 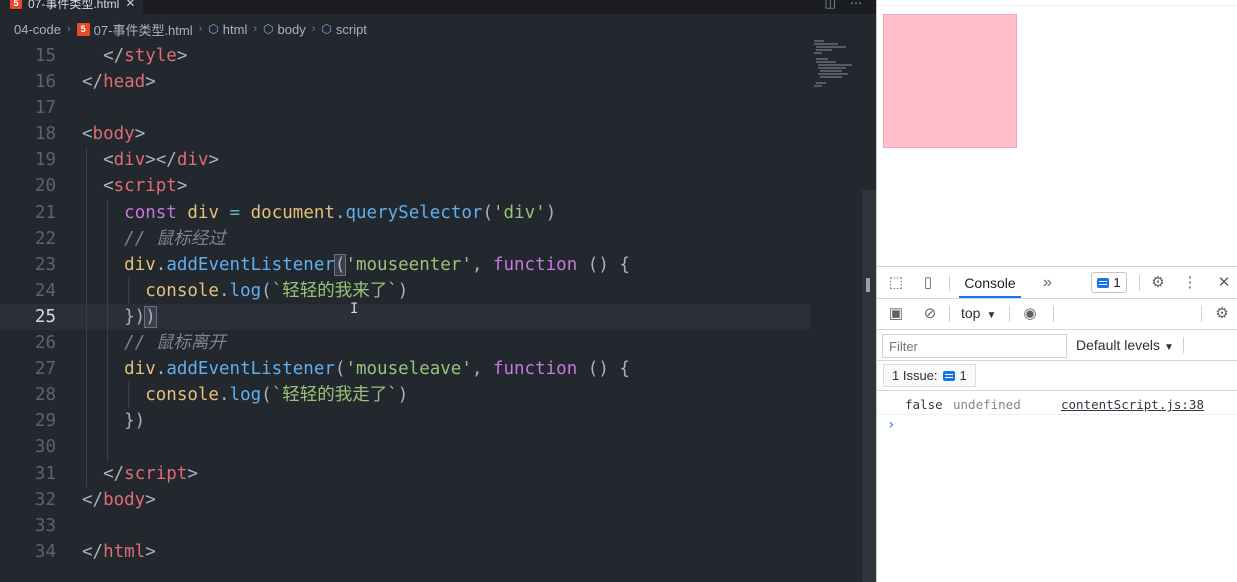 I want to click on editor-tab-active: 5 07-事件类型.html ✕, so click(x=72, y=7).